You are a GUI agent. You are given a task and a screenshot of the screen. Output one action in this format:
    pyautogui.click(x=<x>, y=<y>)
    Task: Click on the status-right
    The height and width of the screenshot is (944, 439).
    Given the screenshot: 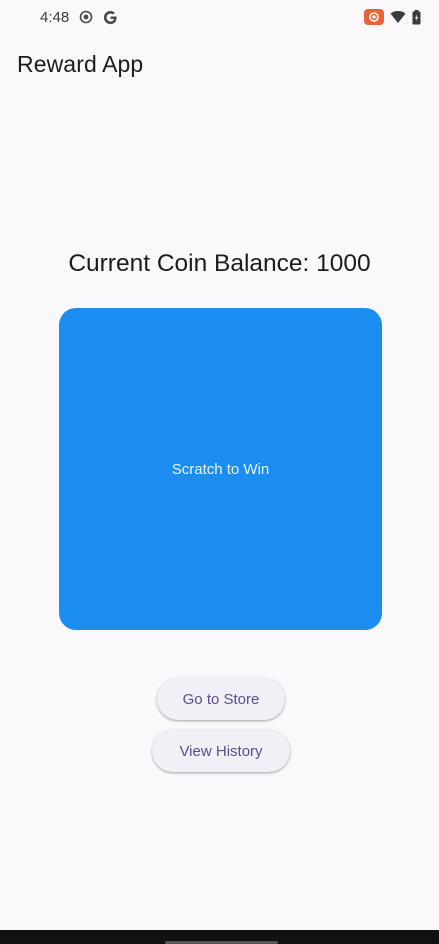 What is the action you would take?
    pyautogui.click(x=392, y=17)
    